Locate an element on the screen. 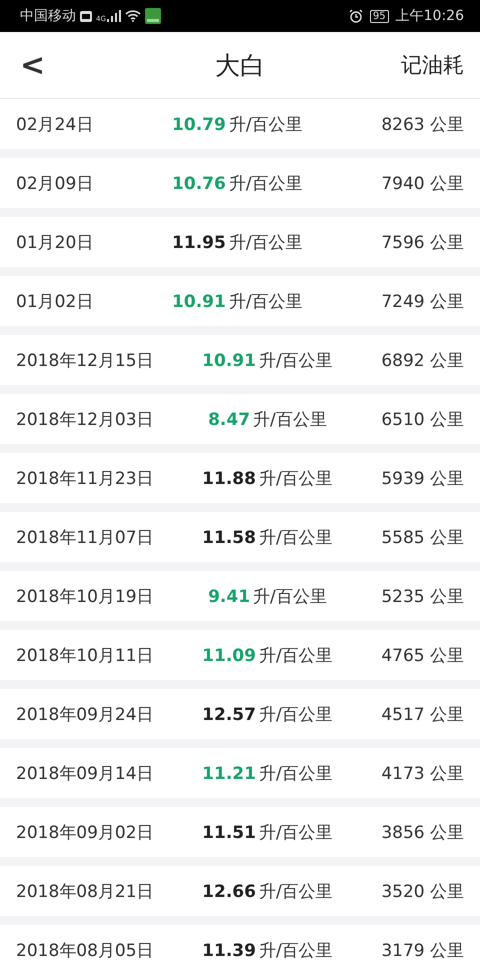 This screenshot has height=960, width=480. battery-level: 95 is located at coordinates (379, 16).